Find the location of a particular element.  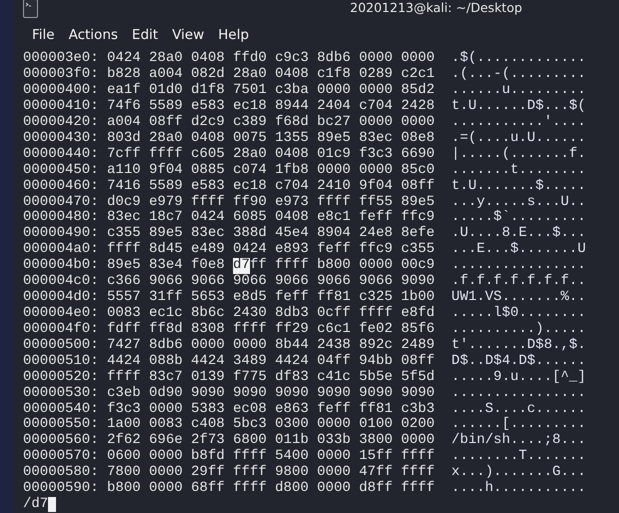

hex-word: 5bc3 is located at coordinates (250, 425).